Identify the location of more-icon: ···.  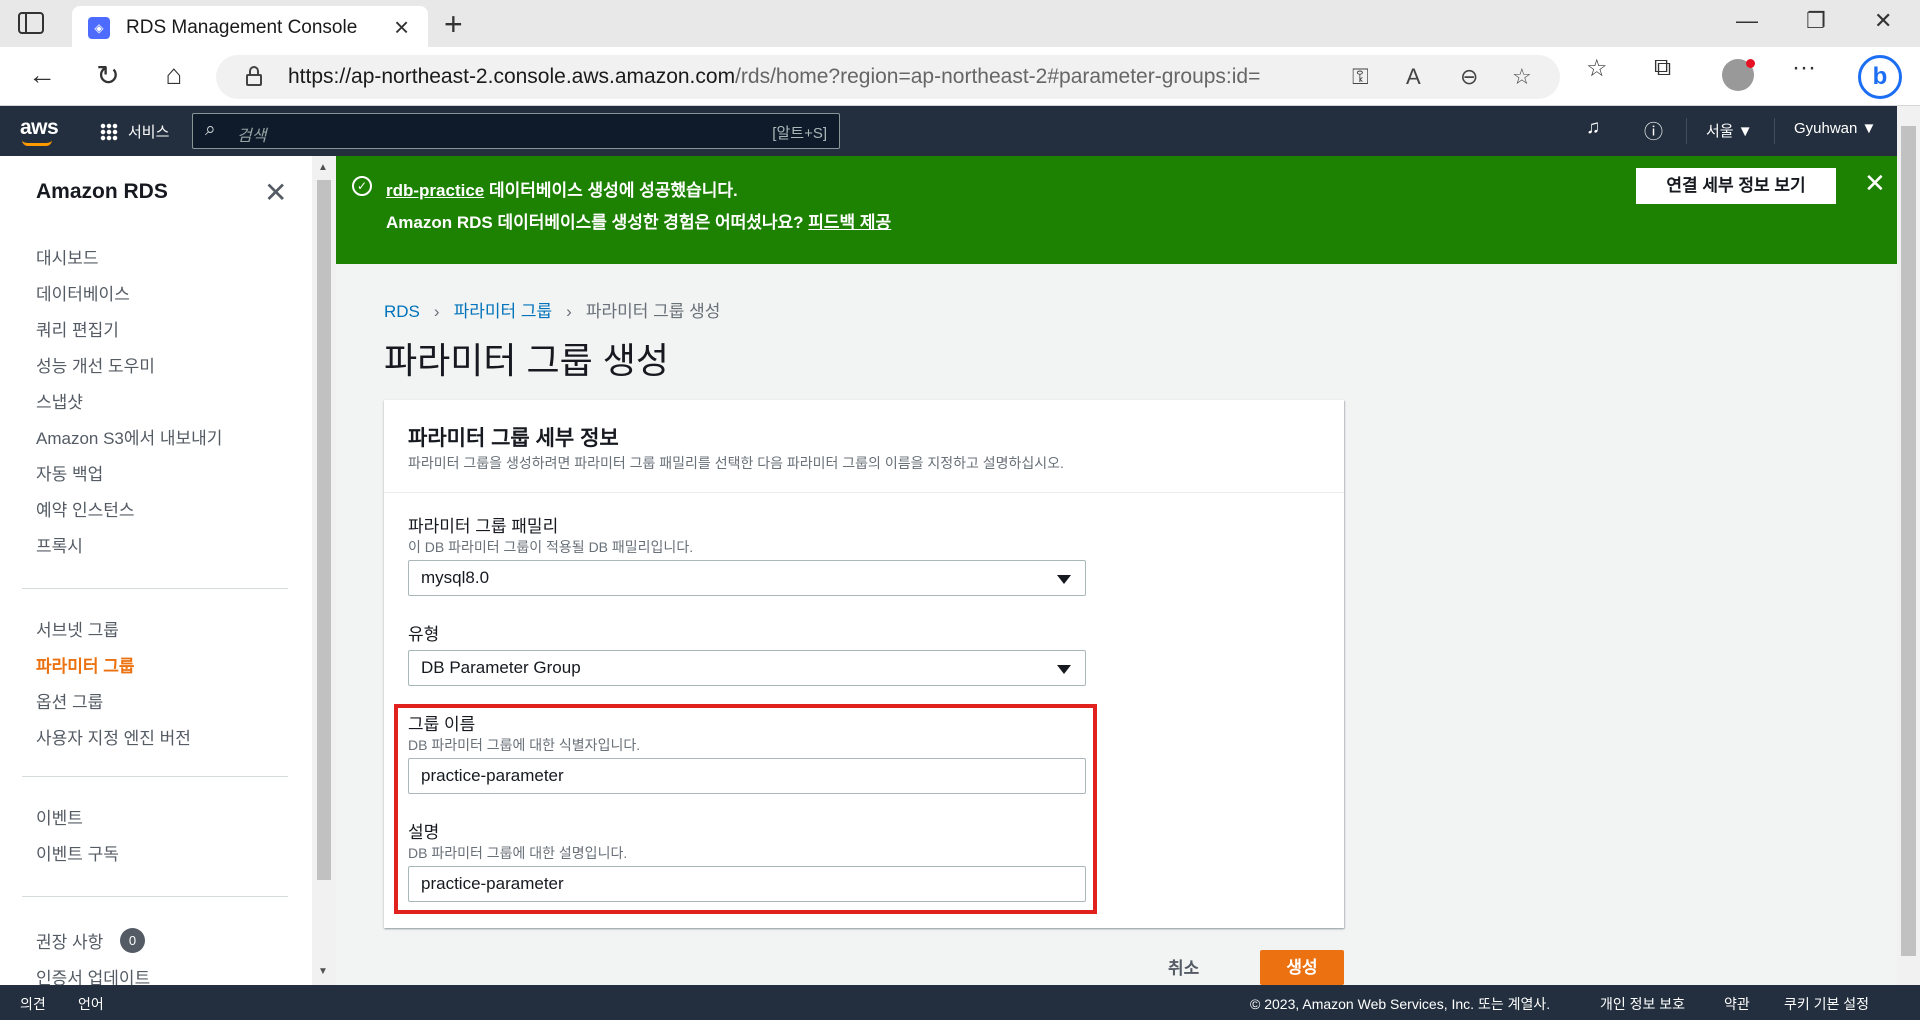
(1804, 68).